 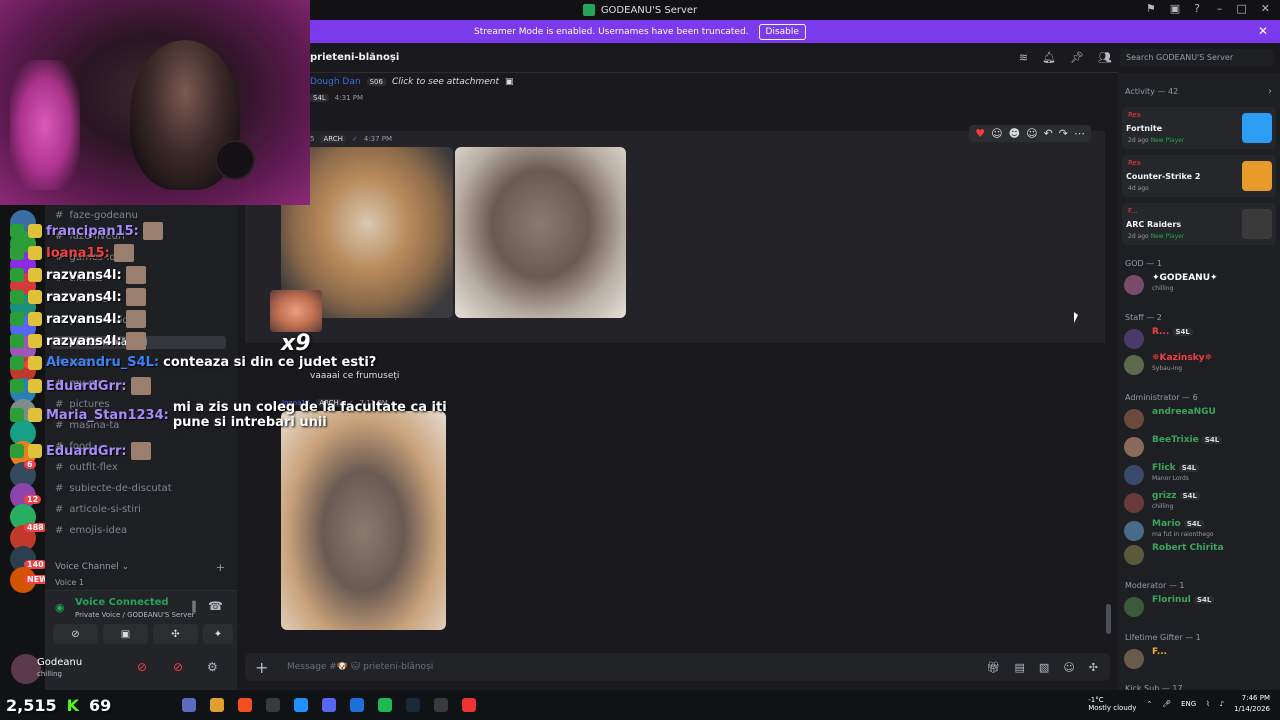 I want to click on screen-share-button: ▣, so click(x=125, y=634).